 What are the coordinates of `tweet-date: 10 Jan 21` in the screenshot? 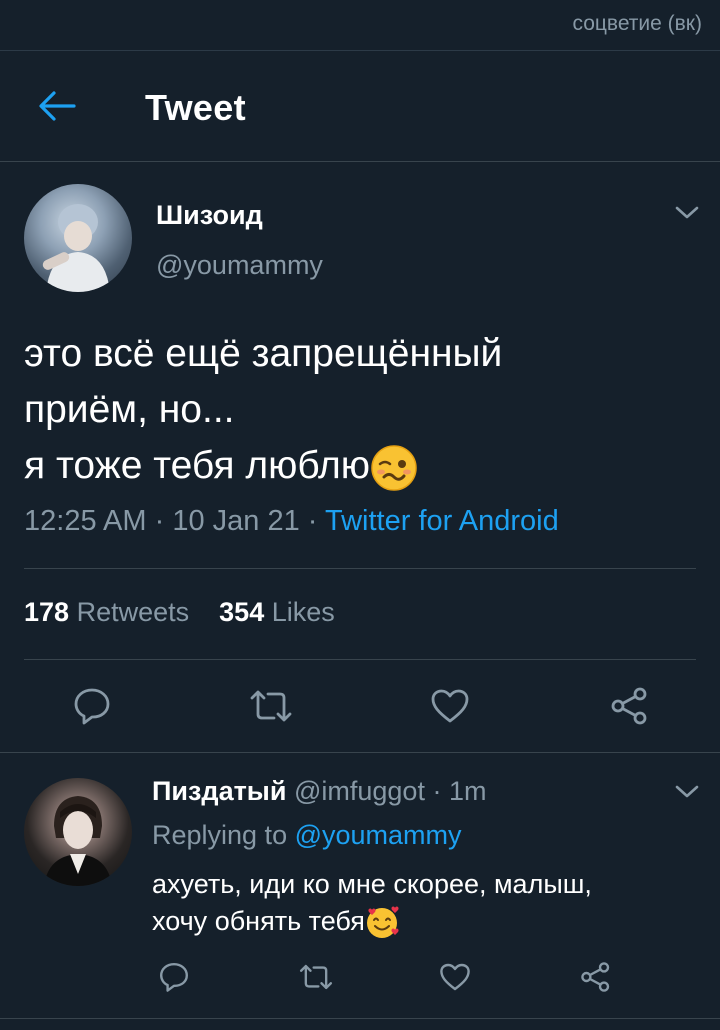 It's located at (236, 521).